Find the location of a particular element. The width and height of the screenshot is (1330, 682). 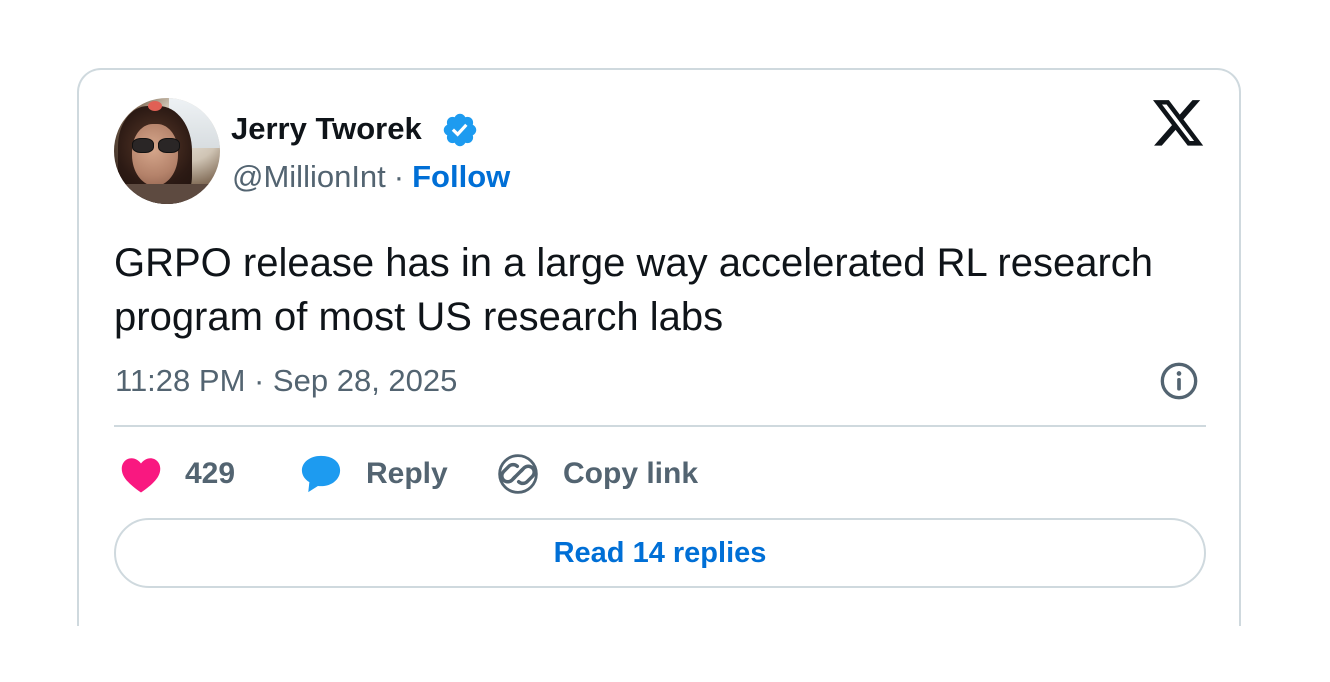

handle-row: @MillionInt · Follow is located at coordinates (371, 177).